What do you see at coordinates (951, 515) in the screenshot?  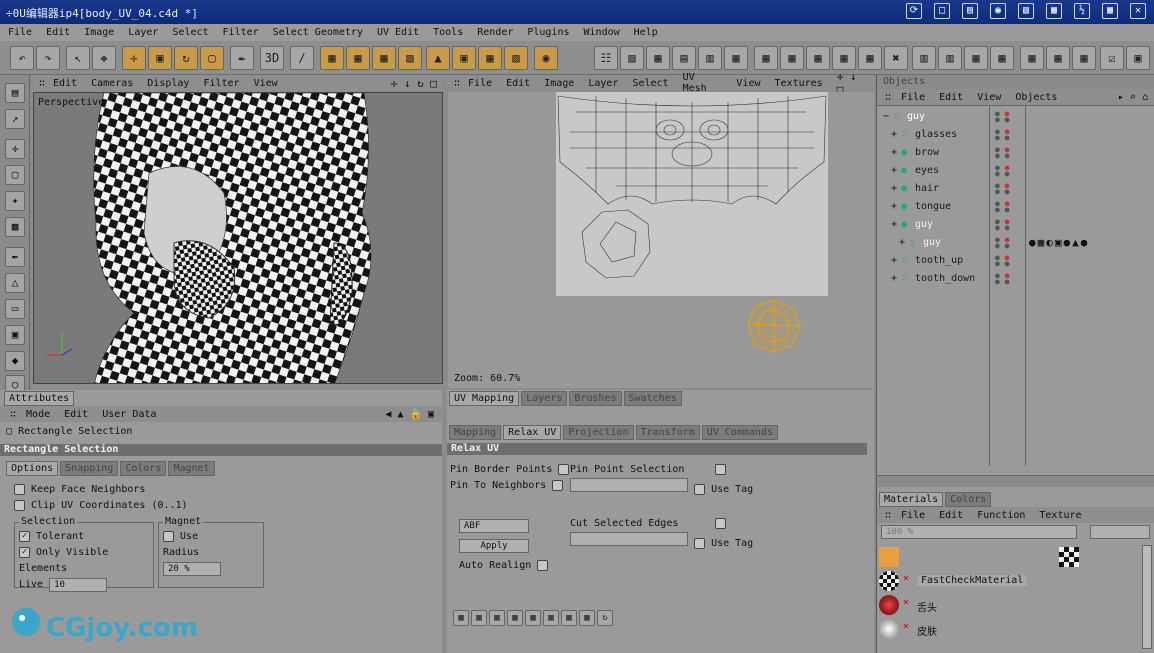 I see `mat-menu-edit: Edit` at bounding box center [951, 515].